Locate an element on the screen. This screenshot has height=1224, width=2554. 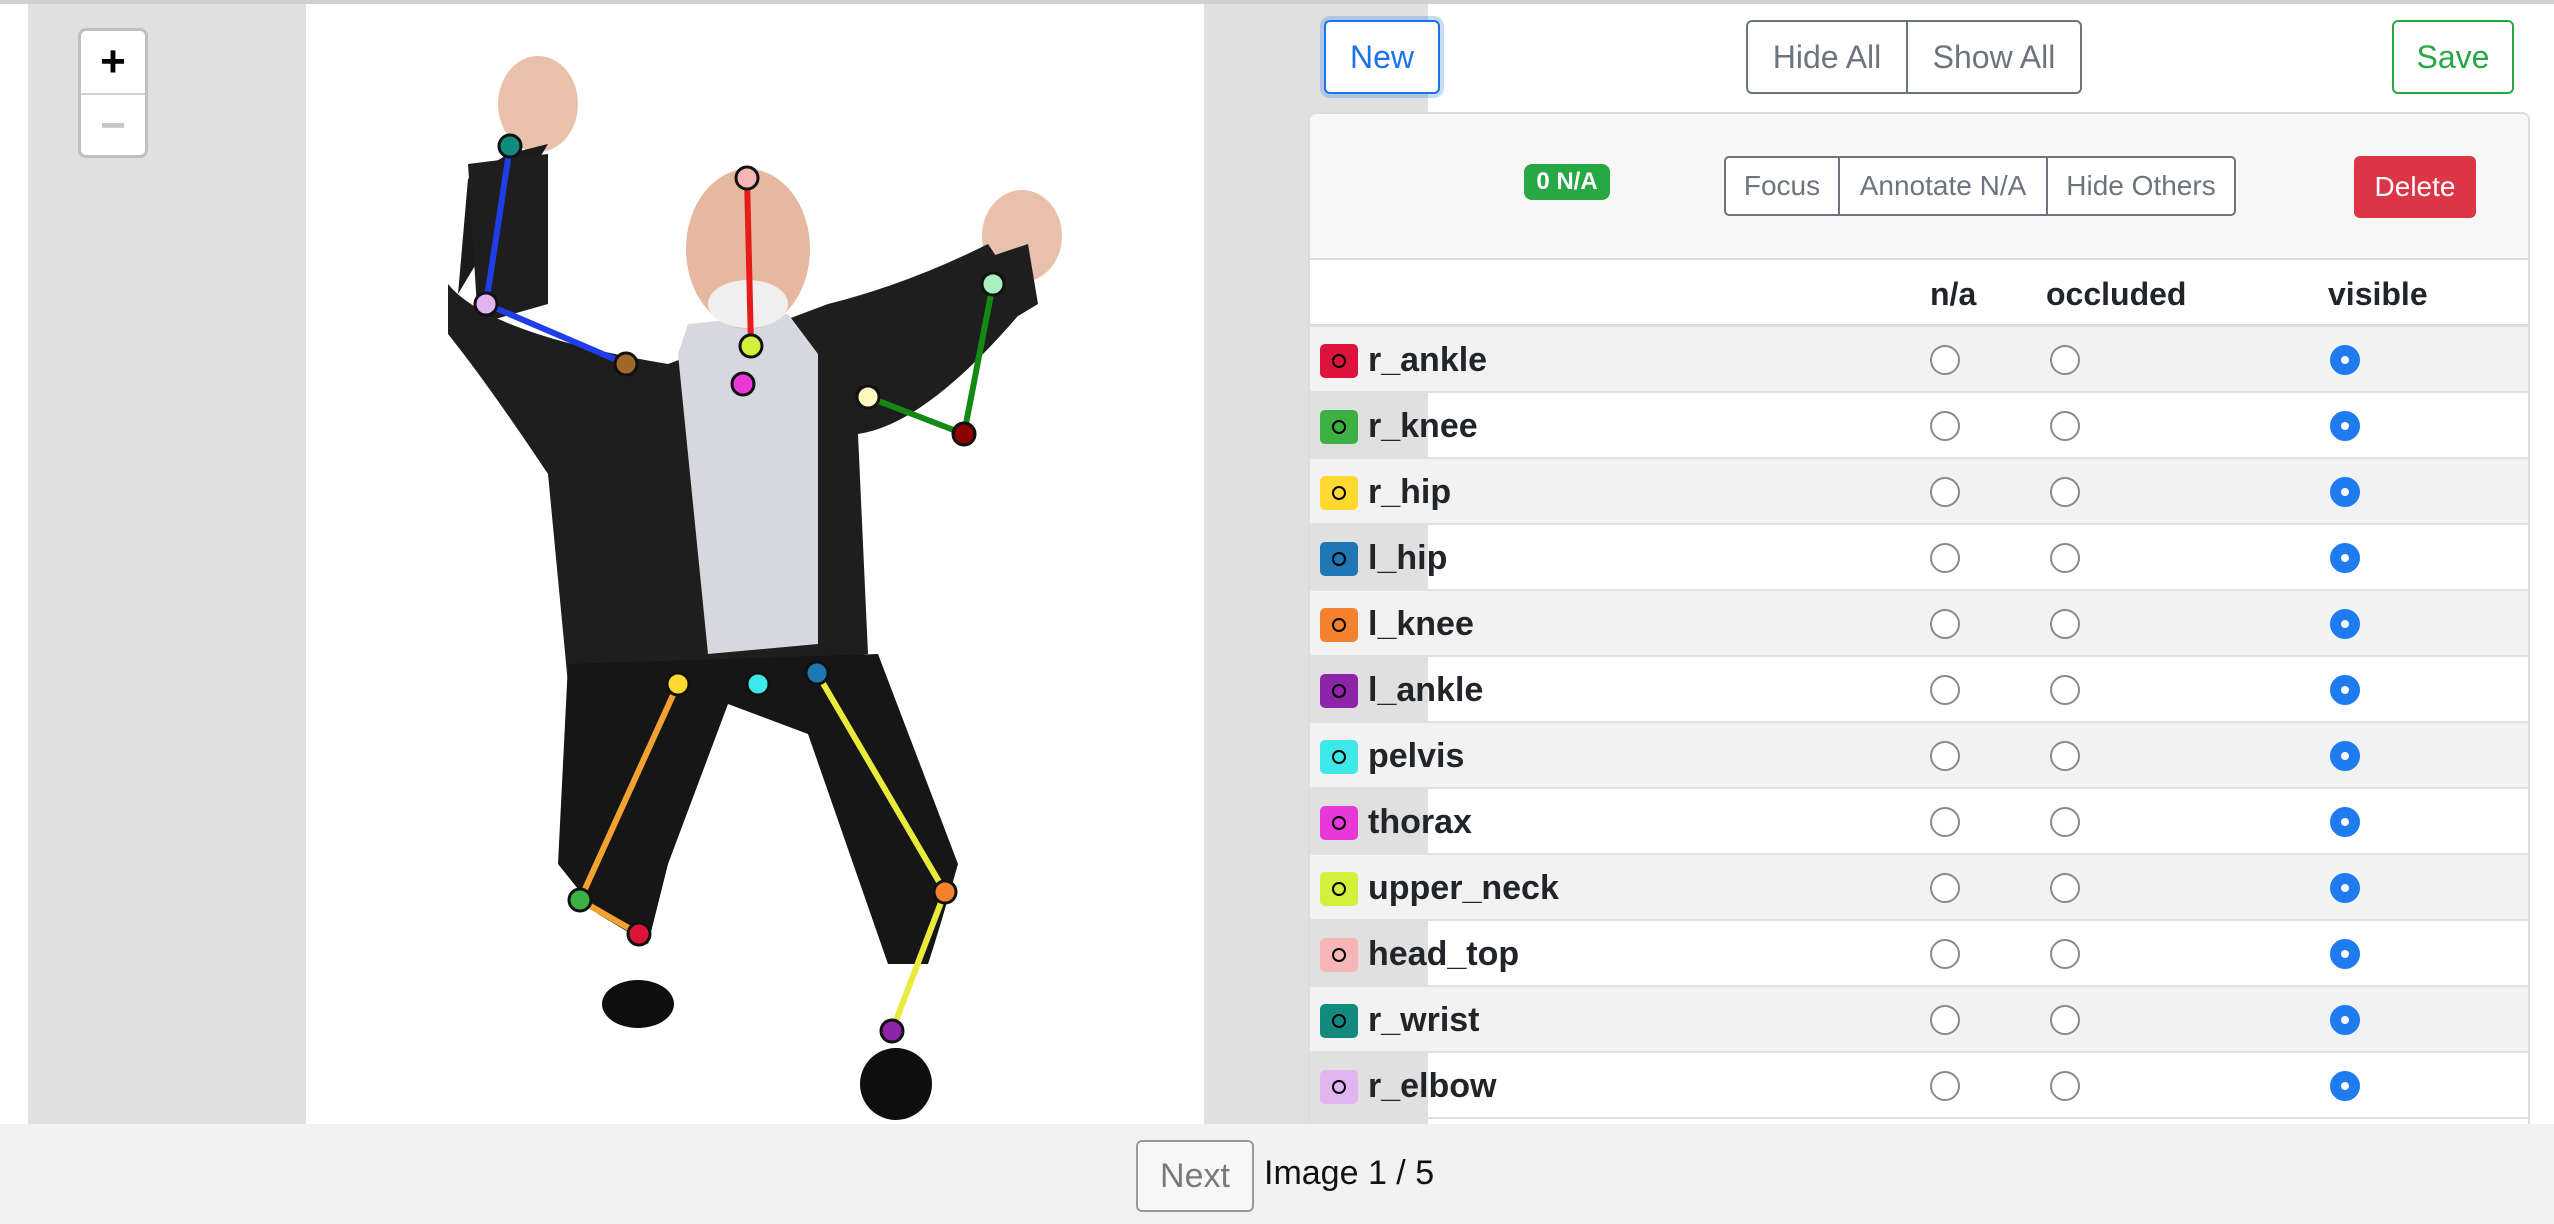
table-row: head_top is located at coordinates (1919, 954).